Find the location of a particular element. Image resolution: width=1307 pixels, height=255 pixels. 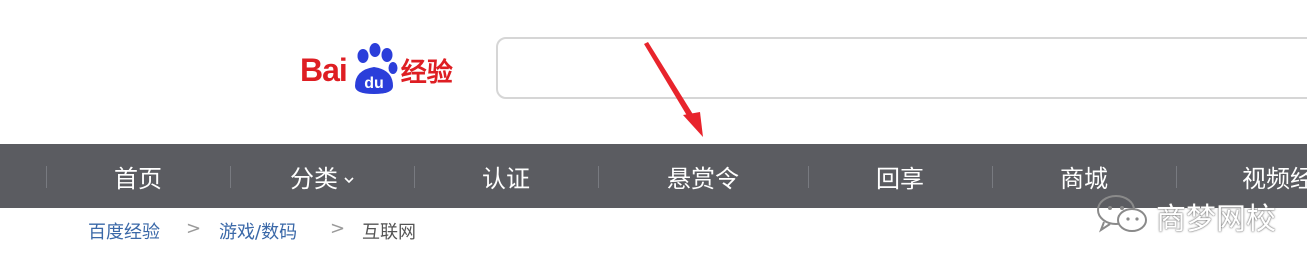

watermark: 商梦网校 is located at coordinates (1185, 216).